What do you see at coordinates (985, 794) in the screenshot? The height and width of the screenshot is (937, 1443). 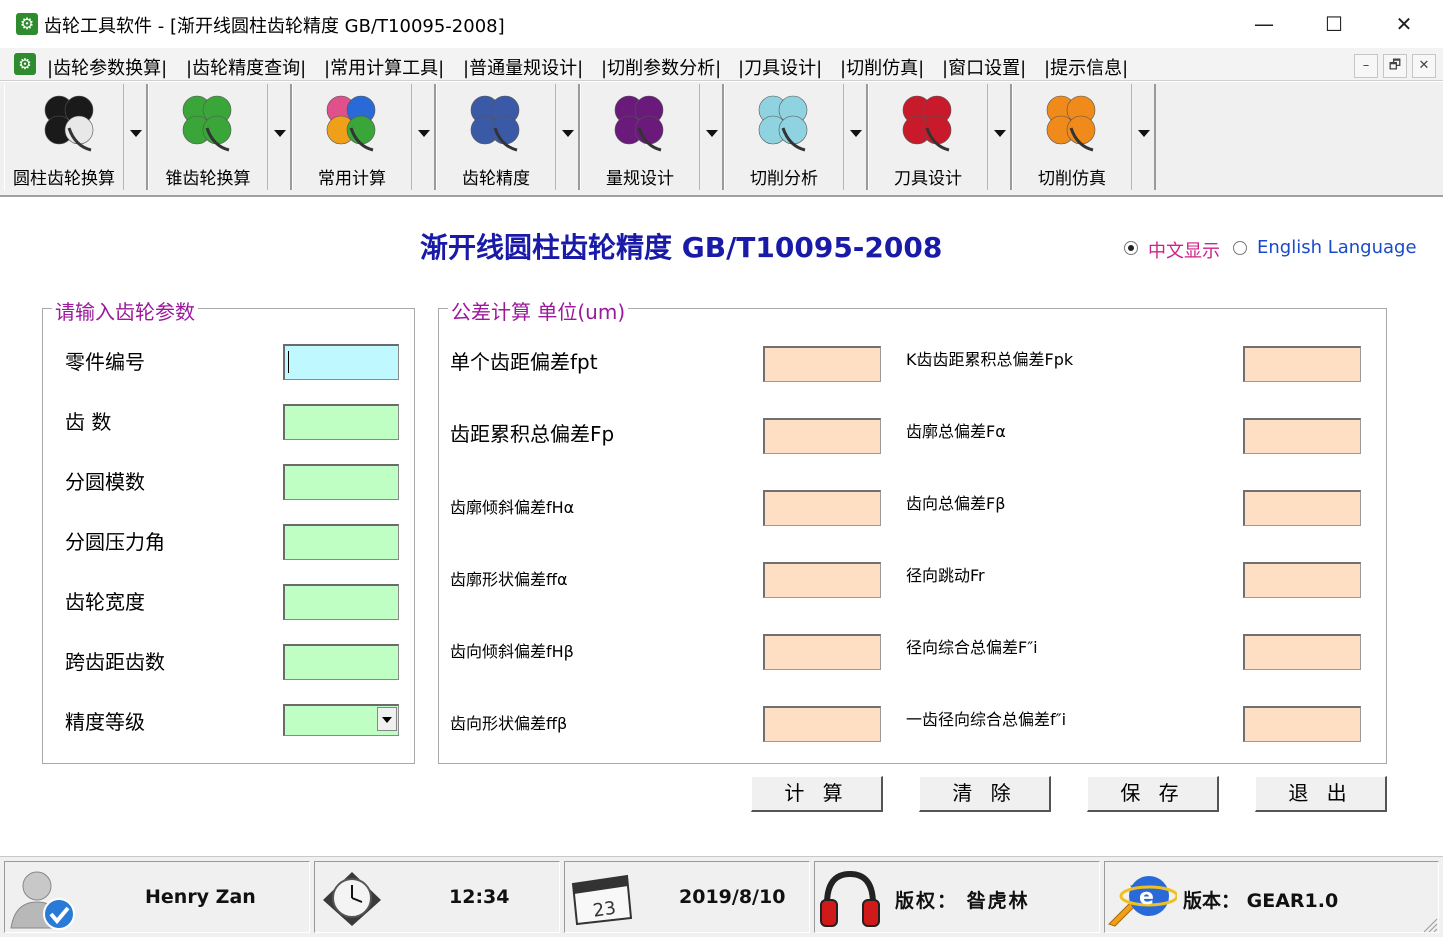 I see `clear-button: 清 除` at bounding box center [985, 794].